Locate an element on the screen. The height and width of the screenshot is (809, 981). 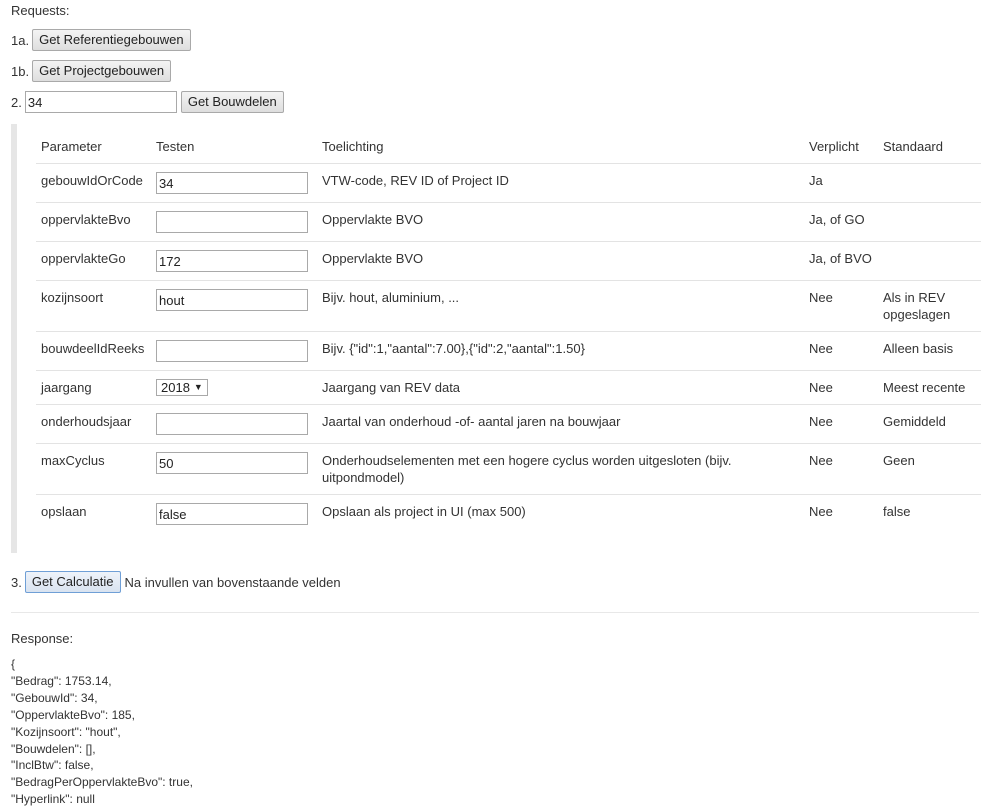
param-name: oppervlakteBvo is located at coordinates (93, 222).